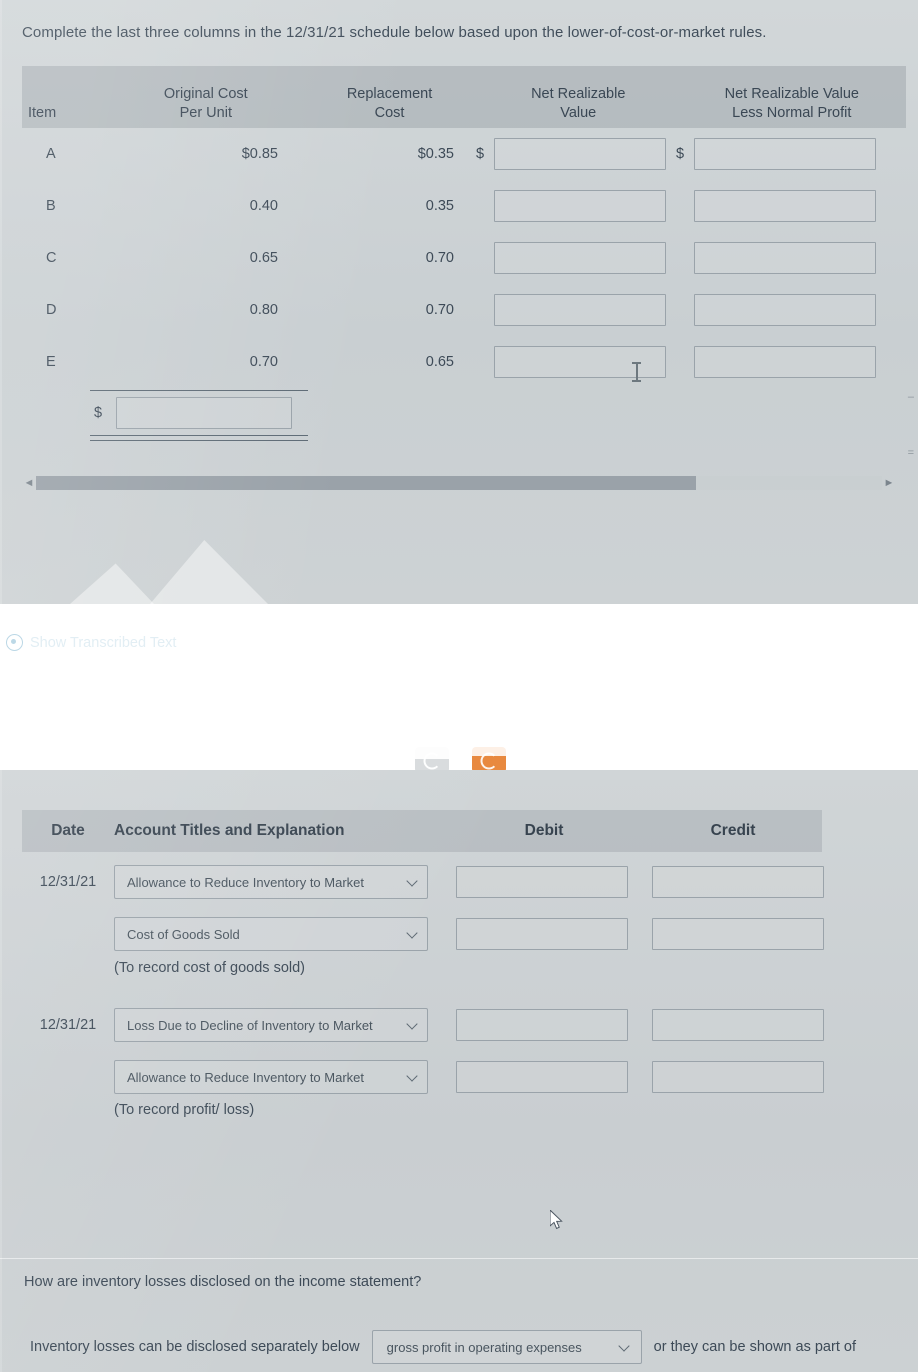 The width and height of the screenshot is (918, 1372). I want to click on row-item-label: A, so click(51, 154).